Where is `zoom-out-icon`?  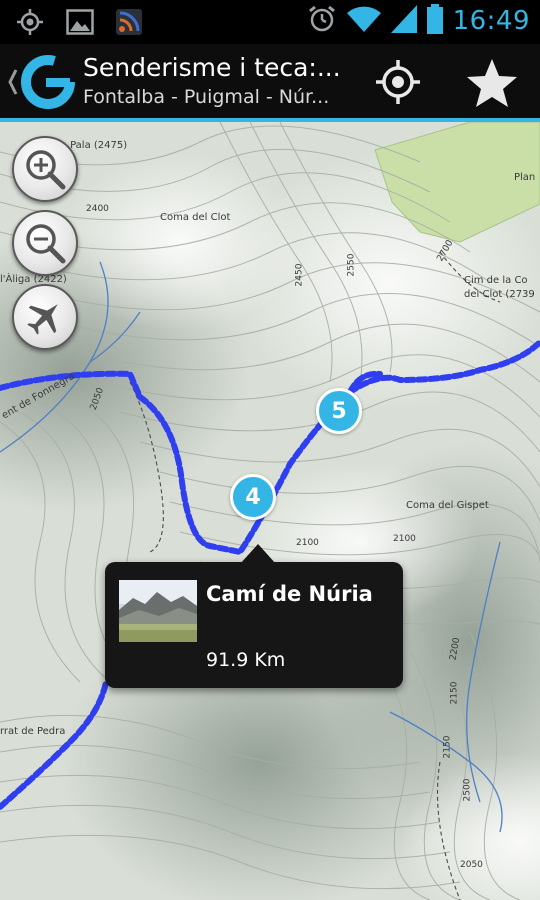
zoom-out-icon is located at coordinates (46, 244).